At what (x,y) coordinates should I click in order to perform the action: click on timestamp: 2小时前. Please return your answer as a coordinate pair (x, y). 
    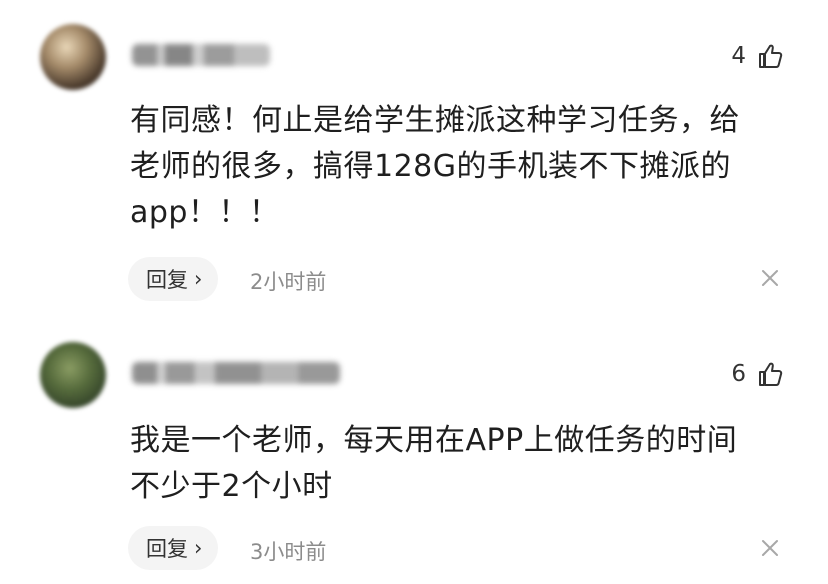
    Looking at the image, I should click on (288, 282).